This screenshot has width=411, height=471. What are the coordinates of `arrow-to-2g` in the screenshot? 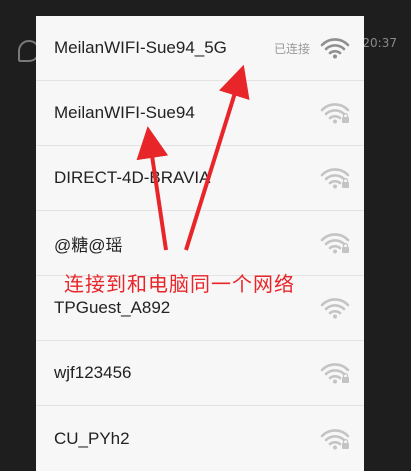 It's located at (152, 188).